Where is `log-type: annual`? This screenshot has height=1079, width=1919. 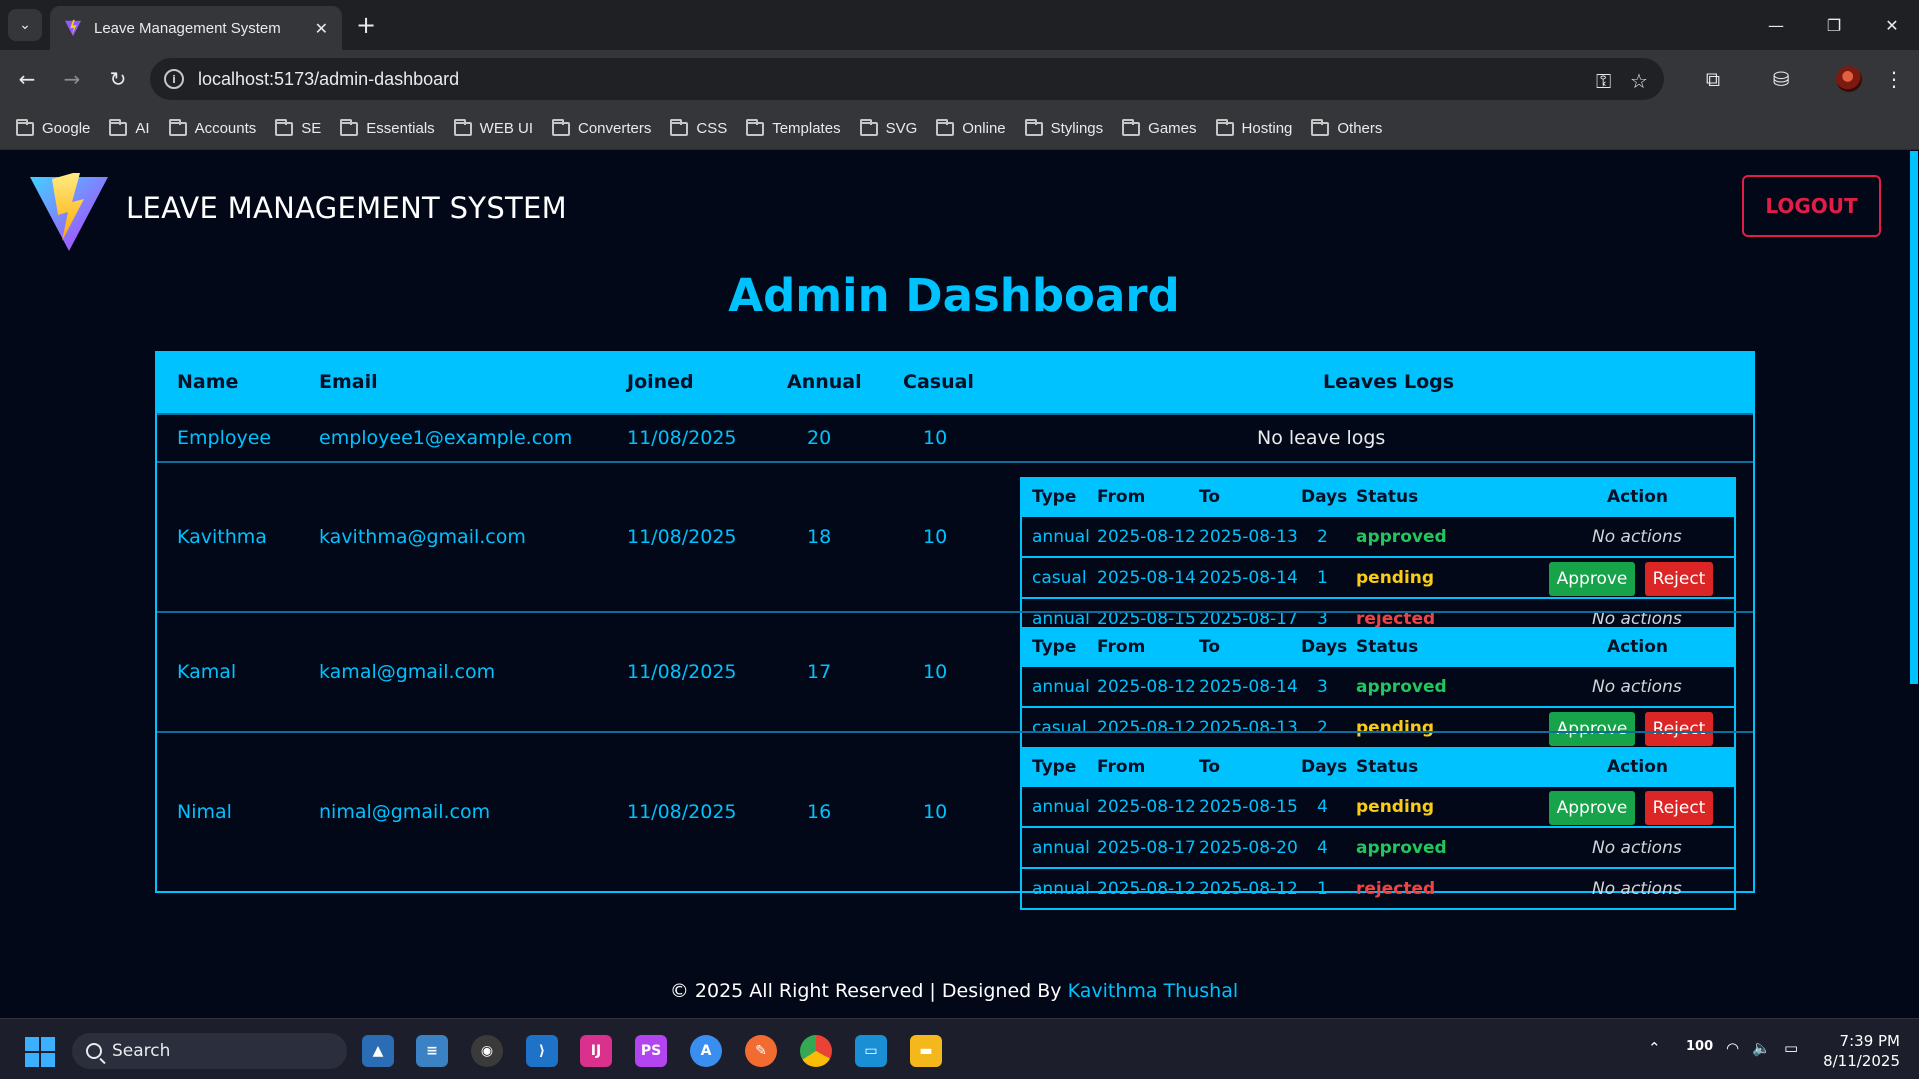
log-type: annual is located at coordinates (1061, 889).